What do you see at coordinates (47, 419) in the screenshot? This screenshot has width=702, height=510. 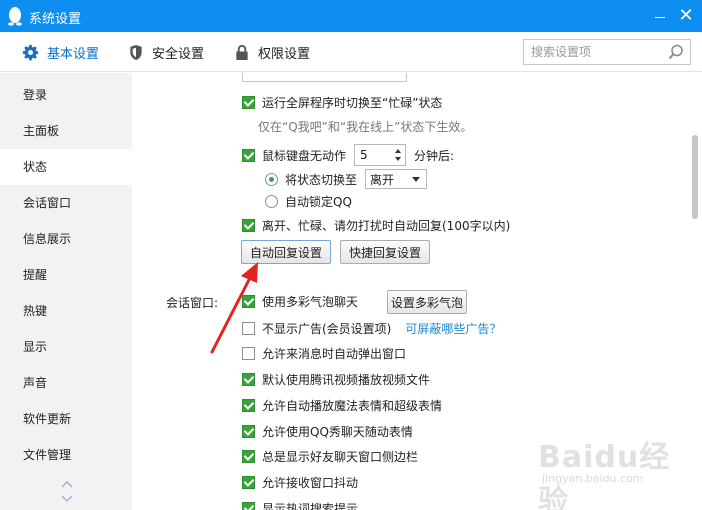 I see `sidebar-item-label: 软件更新` at bounding box center [47, 419].